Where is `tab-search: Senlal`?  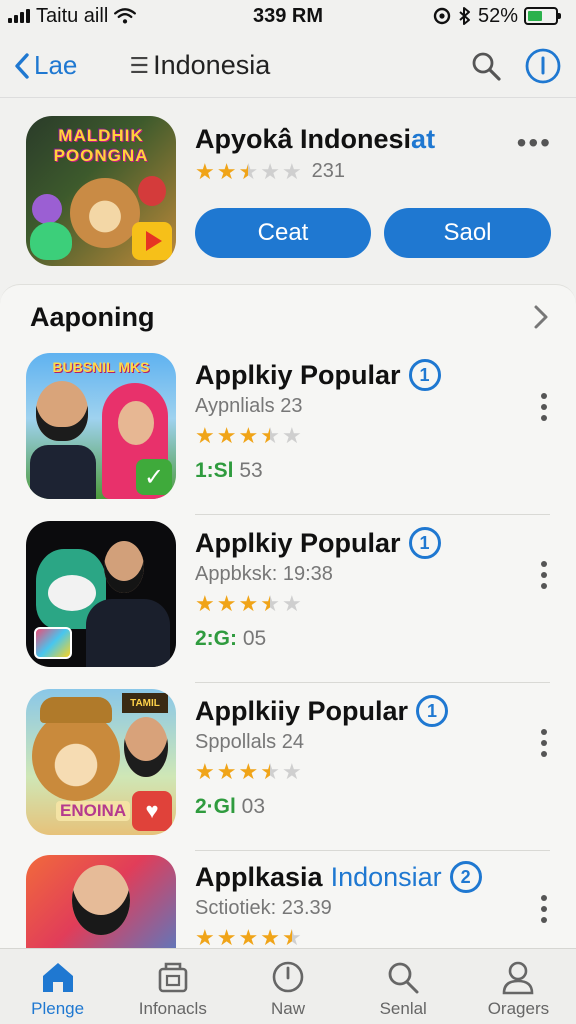
tab-search: Senlal is located at coordinates (403, 986).